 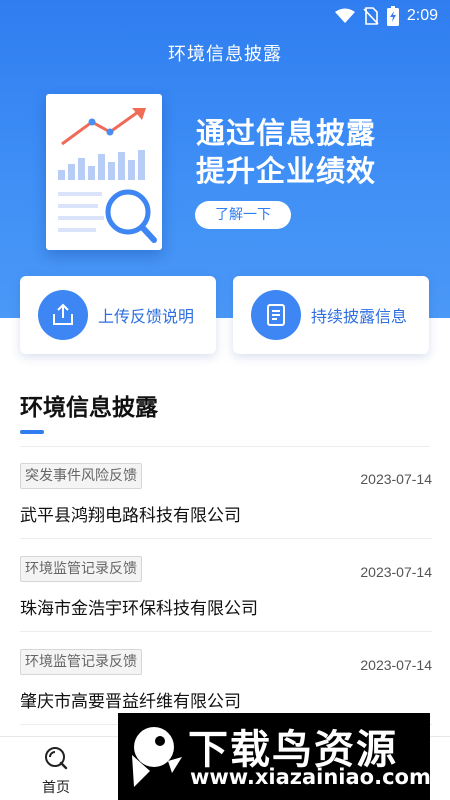 What do you see at coordinates (56, 758) in the screenshot?
I see `search-circle-icon` at bounding box center [56, 758].